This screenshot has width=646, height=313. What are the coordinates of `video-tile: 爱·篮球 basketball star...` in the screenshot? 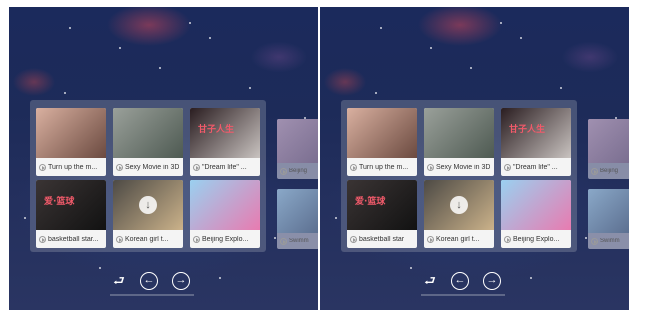 It's located at (71, 214).